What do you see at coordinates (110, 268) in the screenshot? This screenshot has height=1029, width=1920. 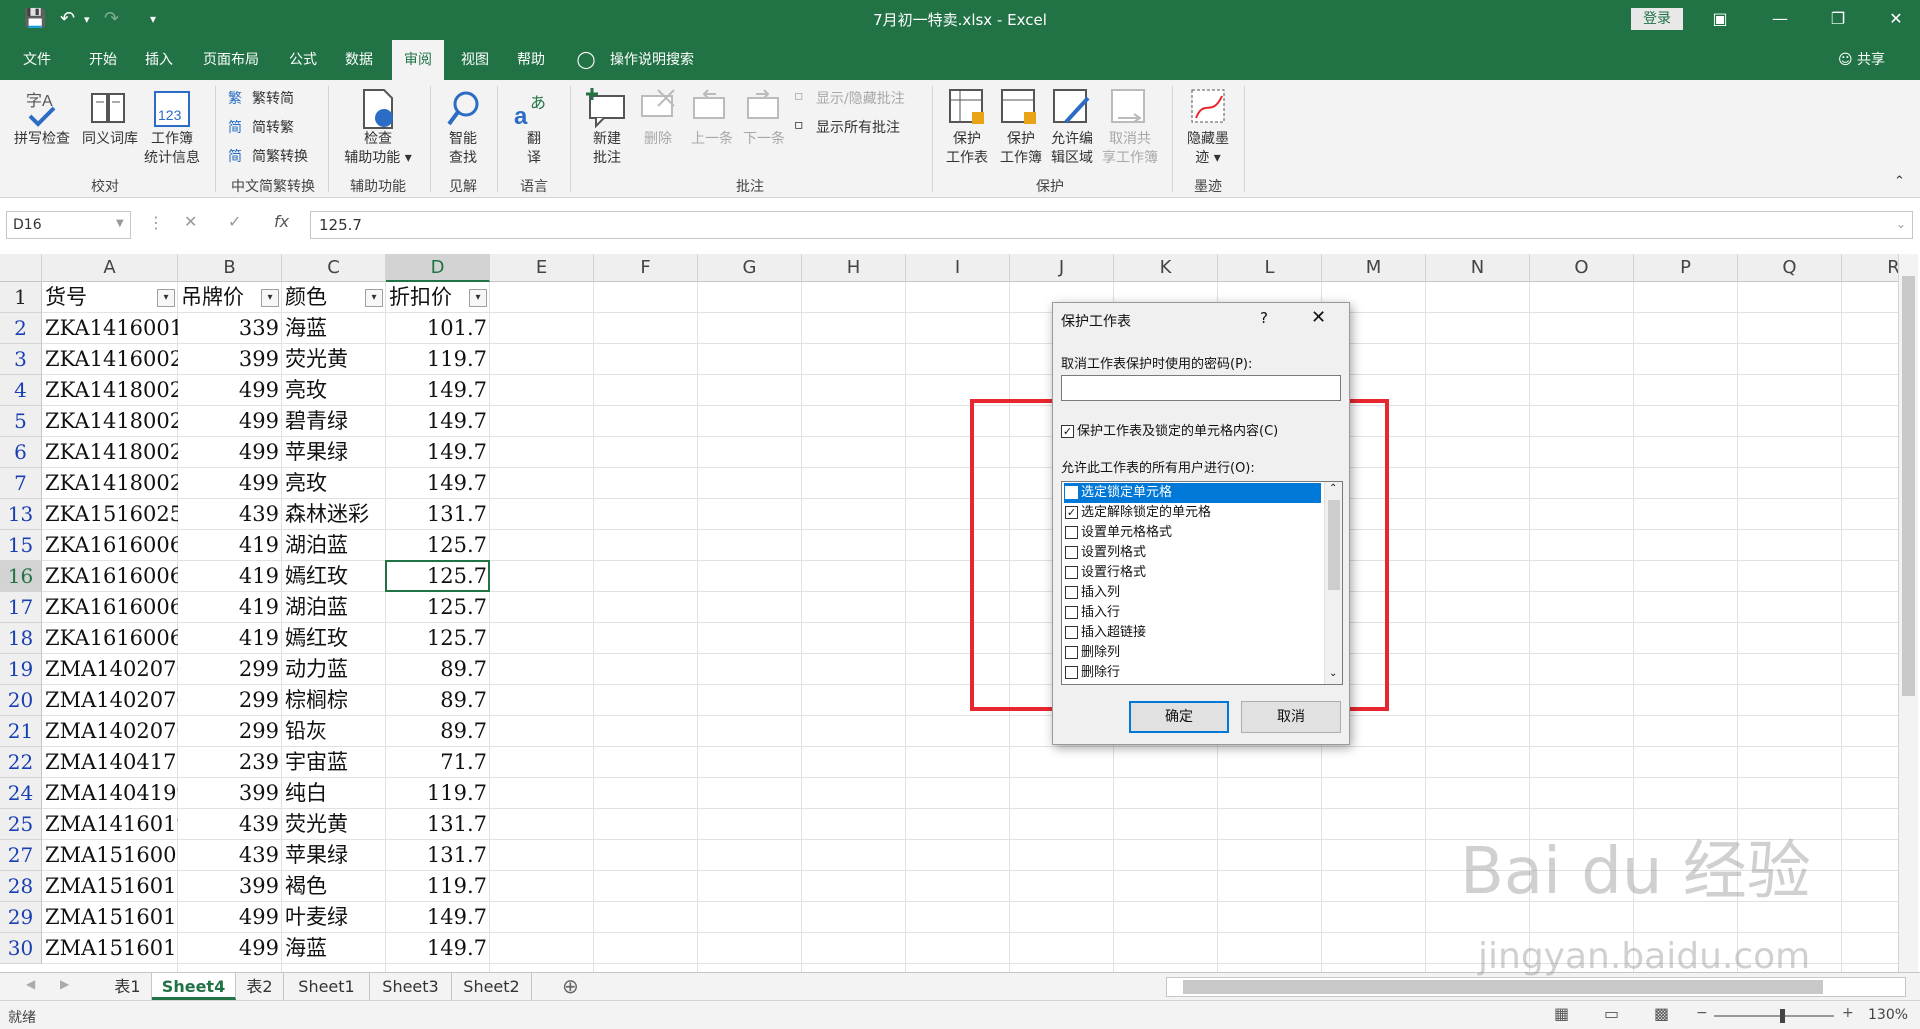 I see `column-header: A` at bounding box center [110, 268].